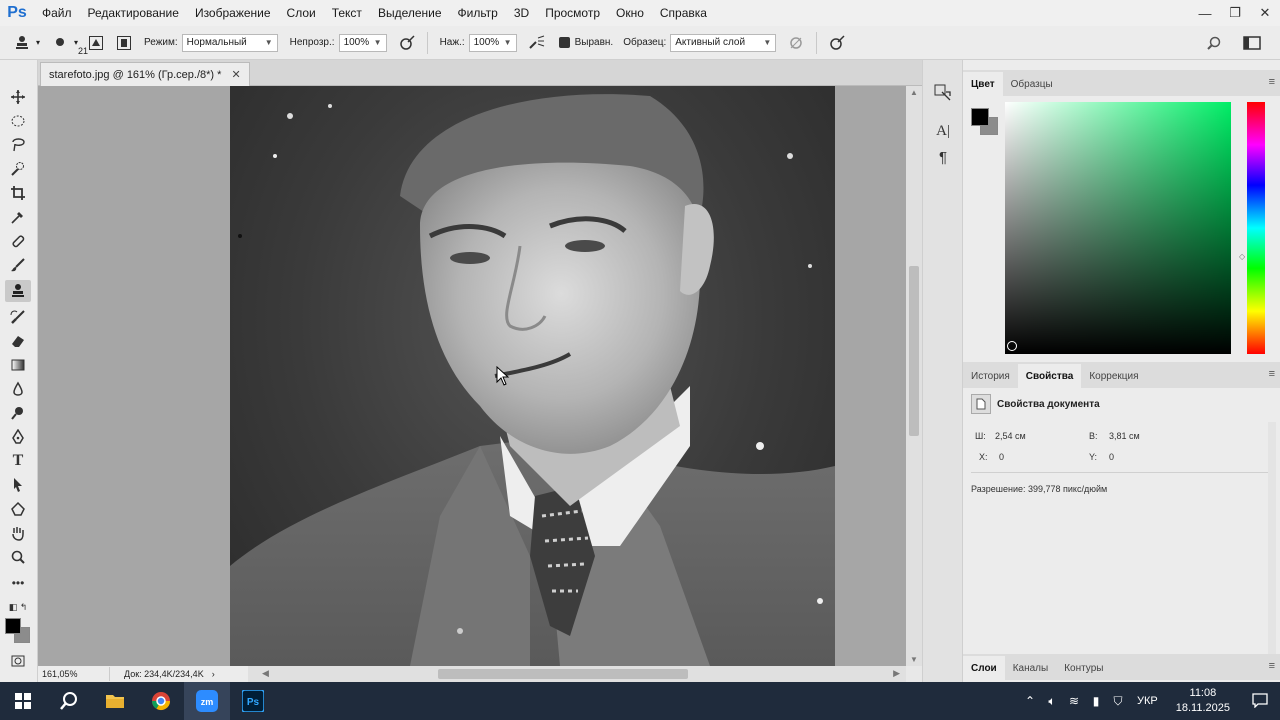 The width and height of the screenshot is (1280, 720). What do you see at coordinates (1256, 228) in the screenshot?
I see `hue-slider` at bounding box center [1256, 228].